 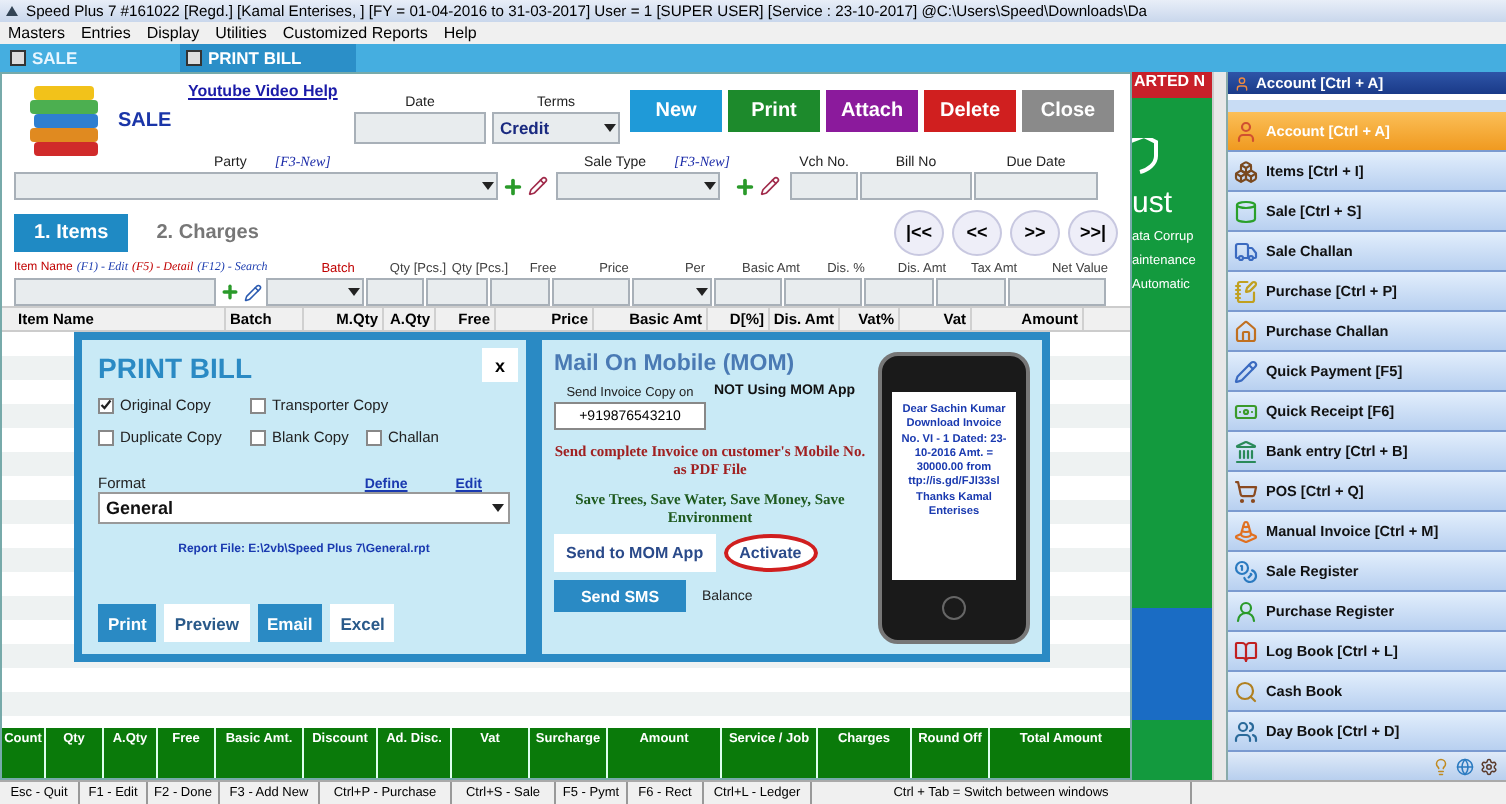 What do you see at coordinates (620, 596) in the screenshot?
I see `send-sms-button: Send SMS` at bounding box center [620, 596].